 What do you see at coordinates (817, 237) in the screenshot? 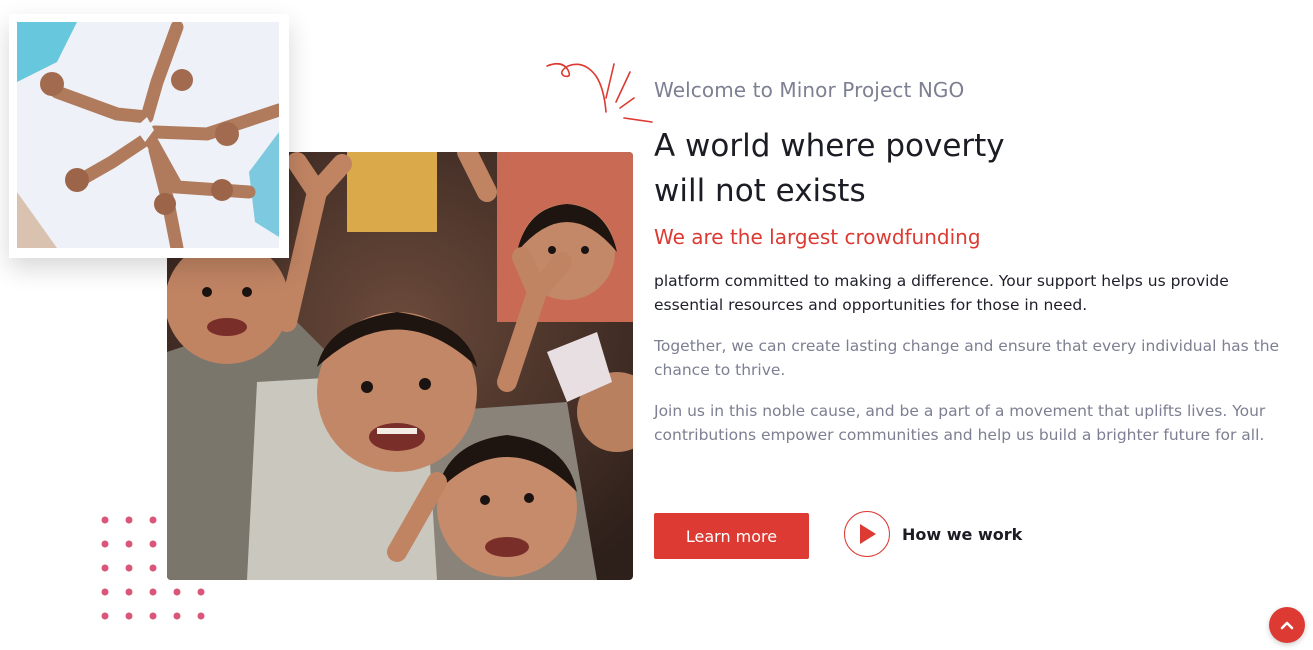
I see `crowdfunding-subheading: We are the largest crowdfunding` at bounding box center [817, 237].